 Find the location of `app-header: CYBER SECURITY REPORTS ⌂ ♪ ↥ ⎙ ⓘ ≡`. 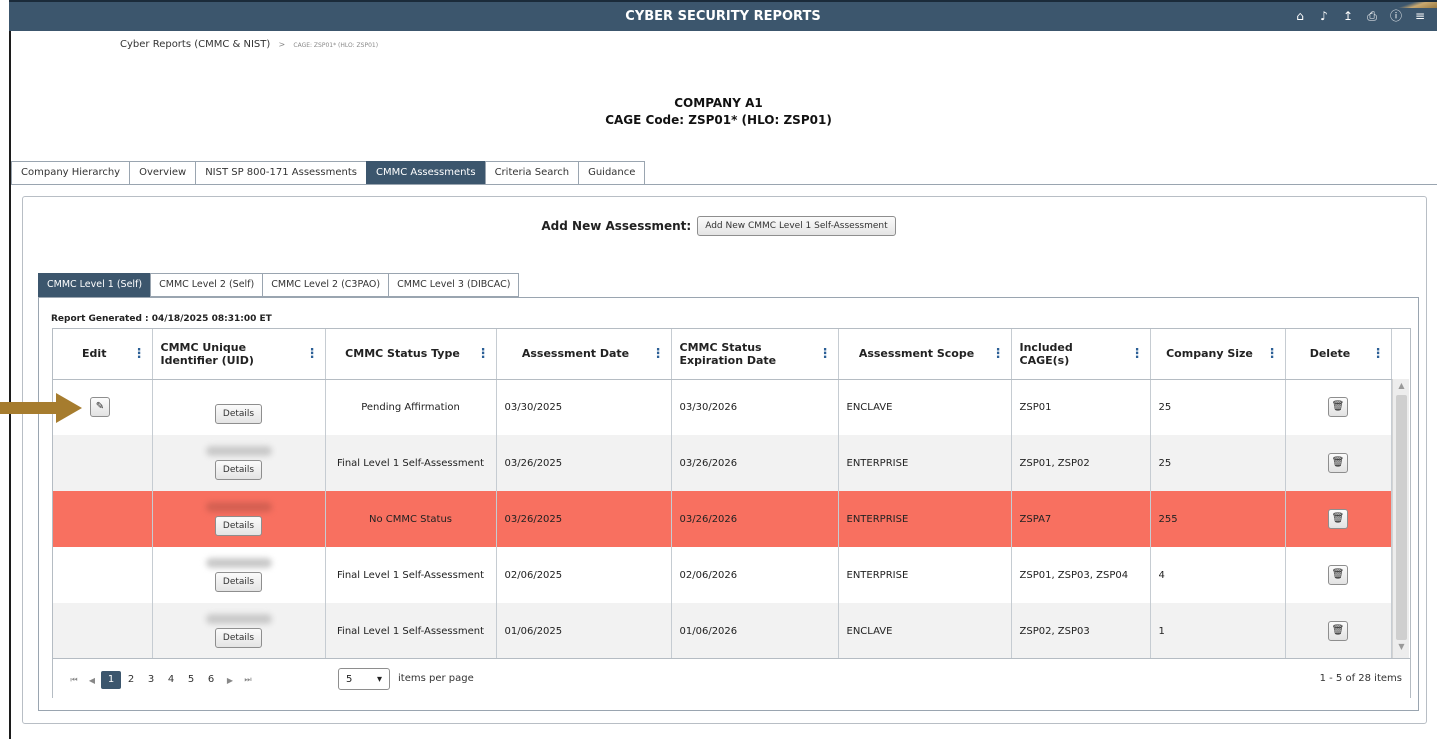

app-header: CYBER SECURITY REPORTS ⌂ ♪ ↥ ⎙ ⓘ ≡ is located at coordinates (723, 15).